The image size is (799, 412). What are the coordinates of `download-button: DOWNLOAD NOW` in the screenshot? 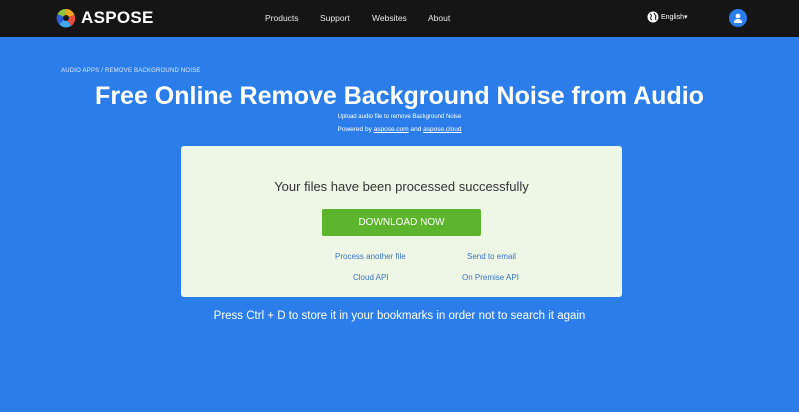 It's located at (401, 222).